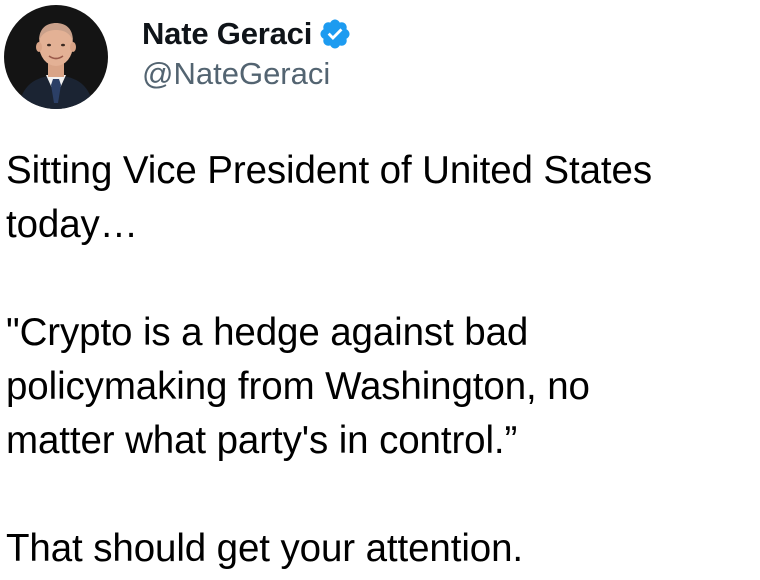  I want to click on author-names: Nate Geraci @NateGeraci, so click(247, 53).